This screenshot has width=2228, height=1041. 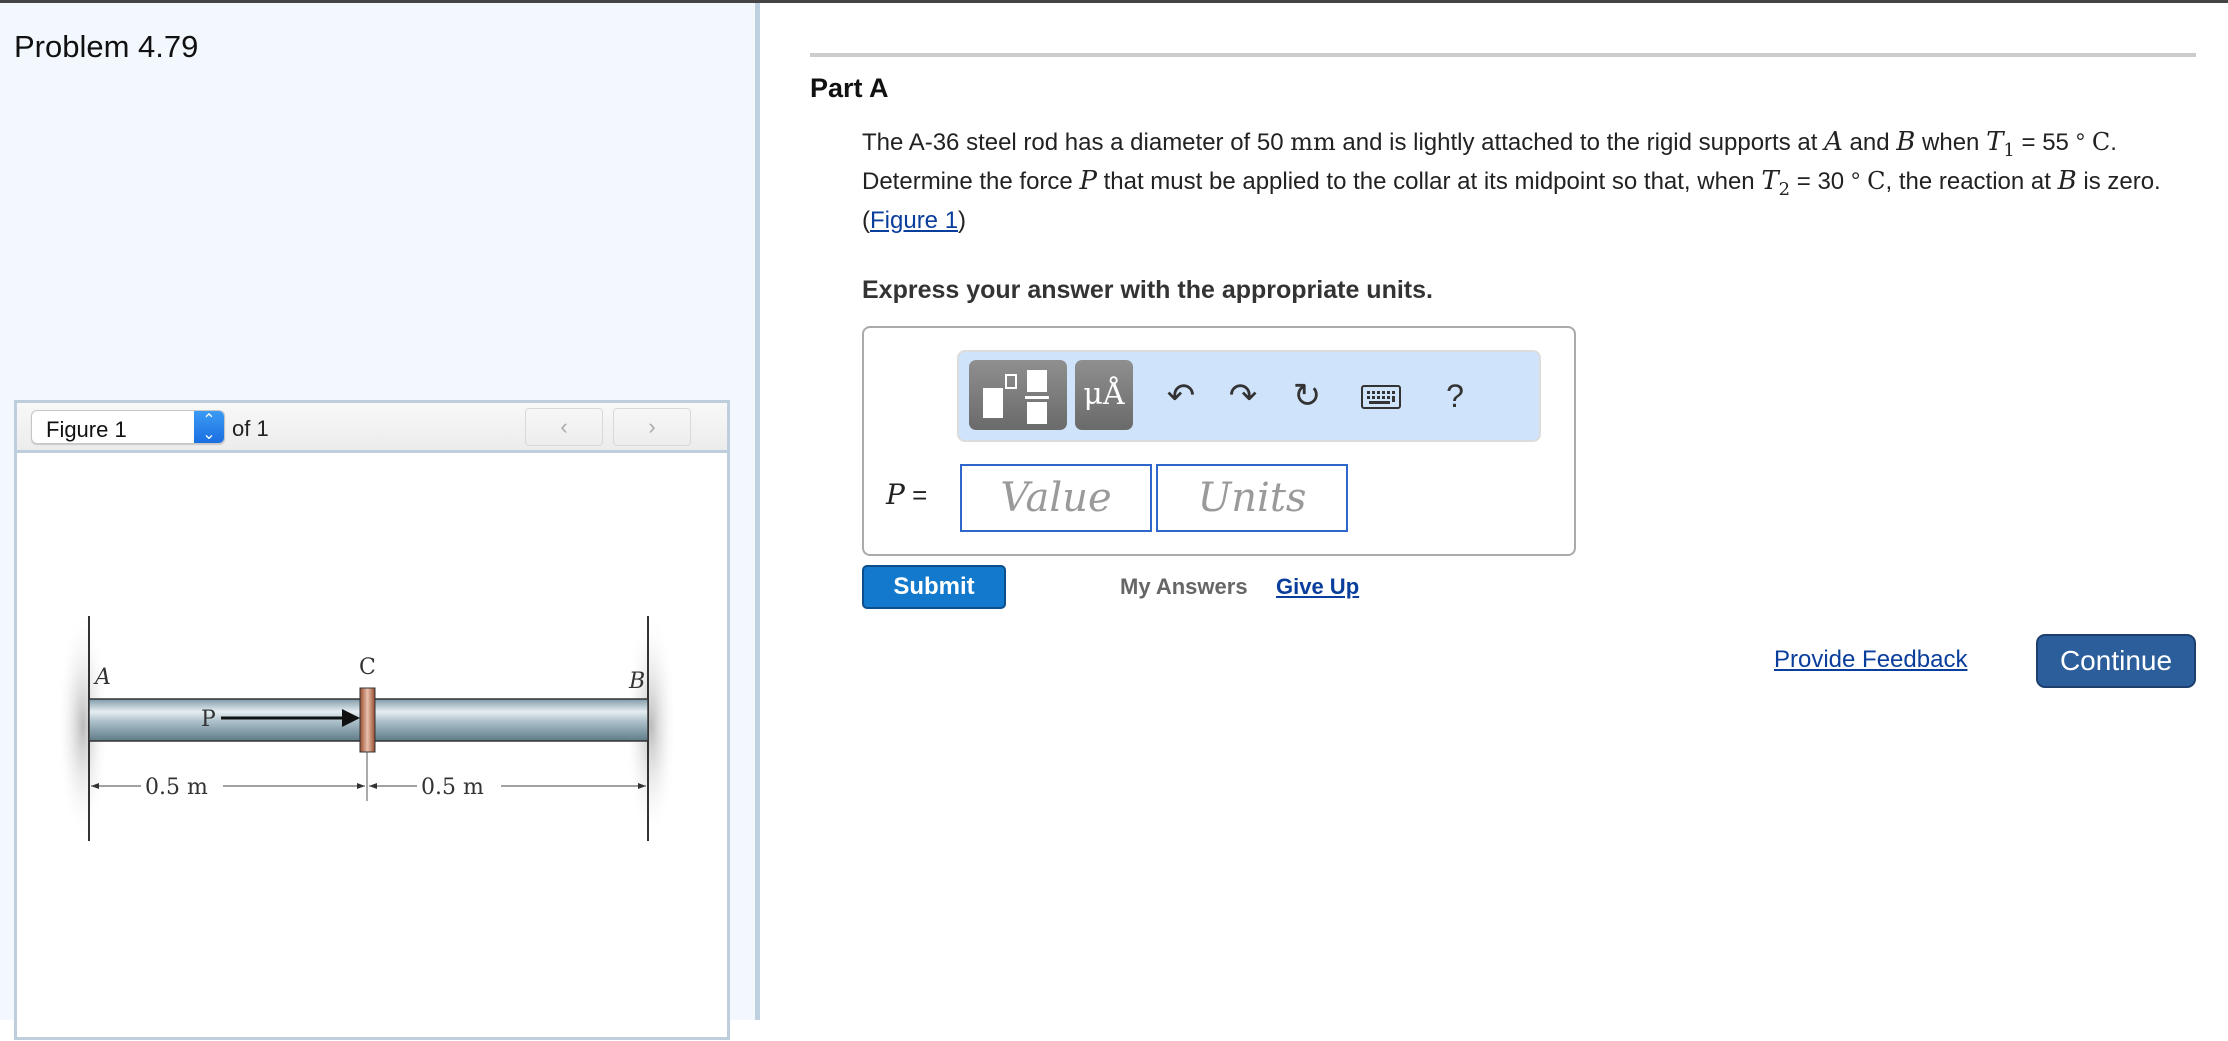 What do you see at coordinates (895, 494) in the screenshot?
I see `answer-variable: P` at bounding box center [895, 494].